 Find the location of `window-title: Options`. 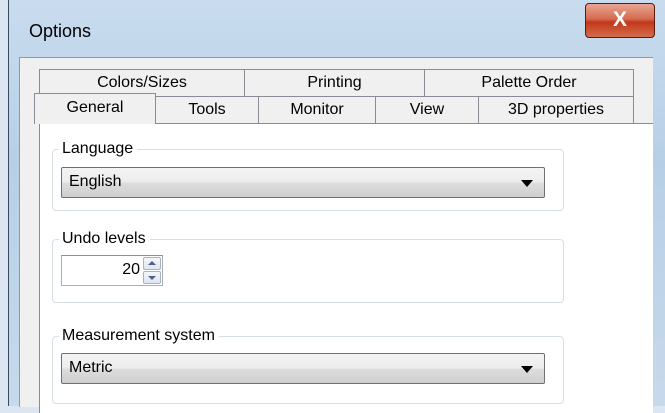

window-title: Options is located at coordinates (60, 31).